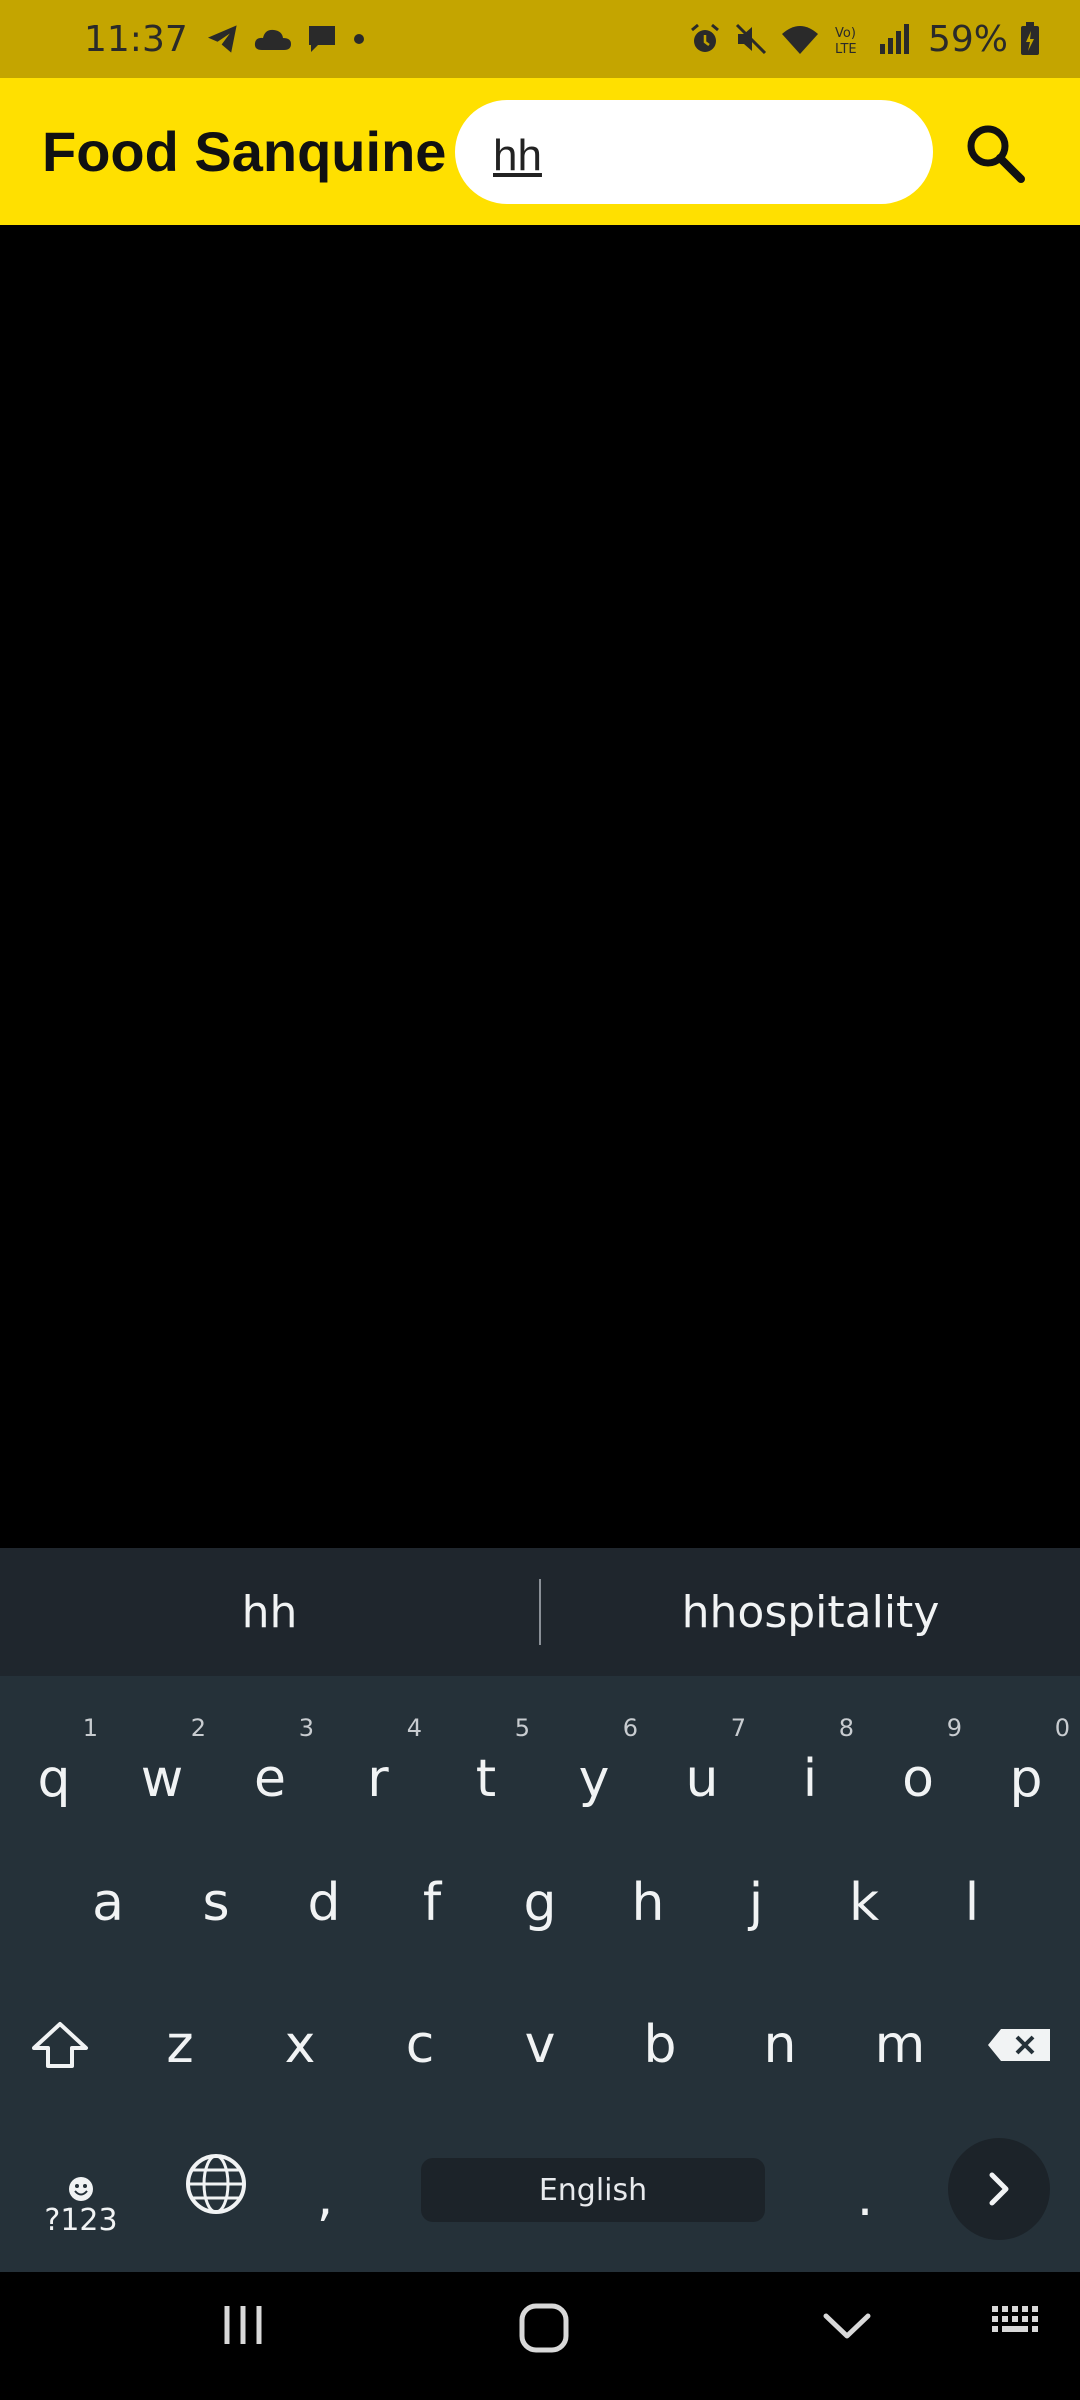 Image resolution: width=1080 pixels, height=2400 pixels. I want to click on key-g: g, so click(540, 1903).